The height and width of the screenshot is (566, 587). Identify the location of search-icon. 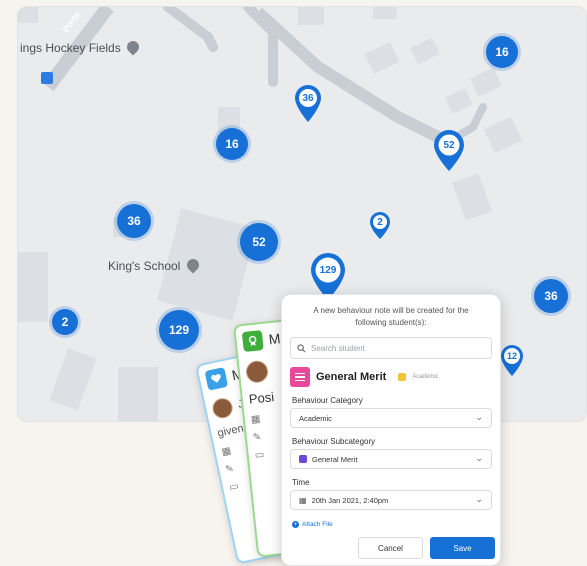
(301, 347).